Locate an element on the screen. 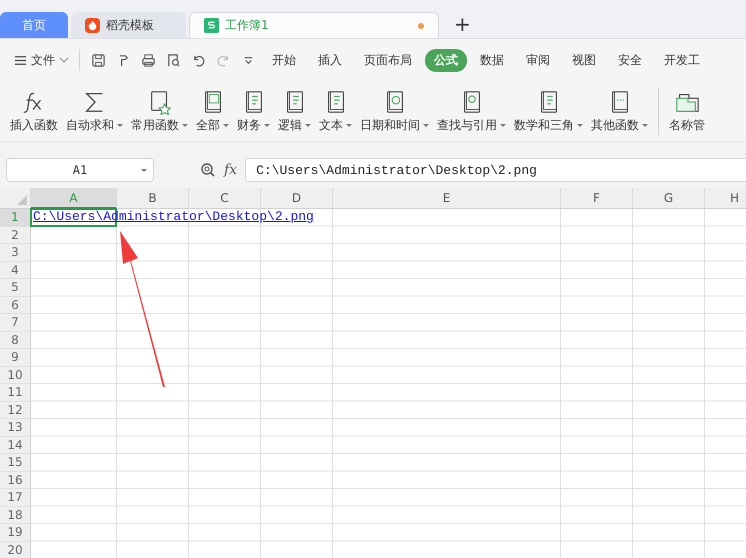  row-header: 15 is located at coordinates (15, 463).